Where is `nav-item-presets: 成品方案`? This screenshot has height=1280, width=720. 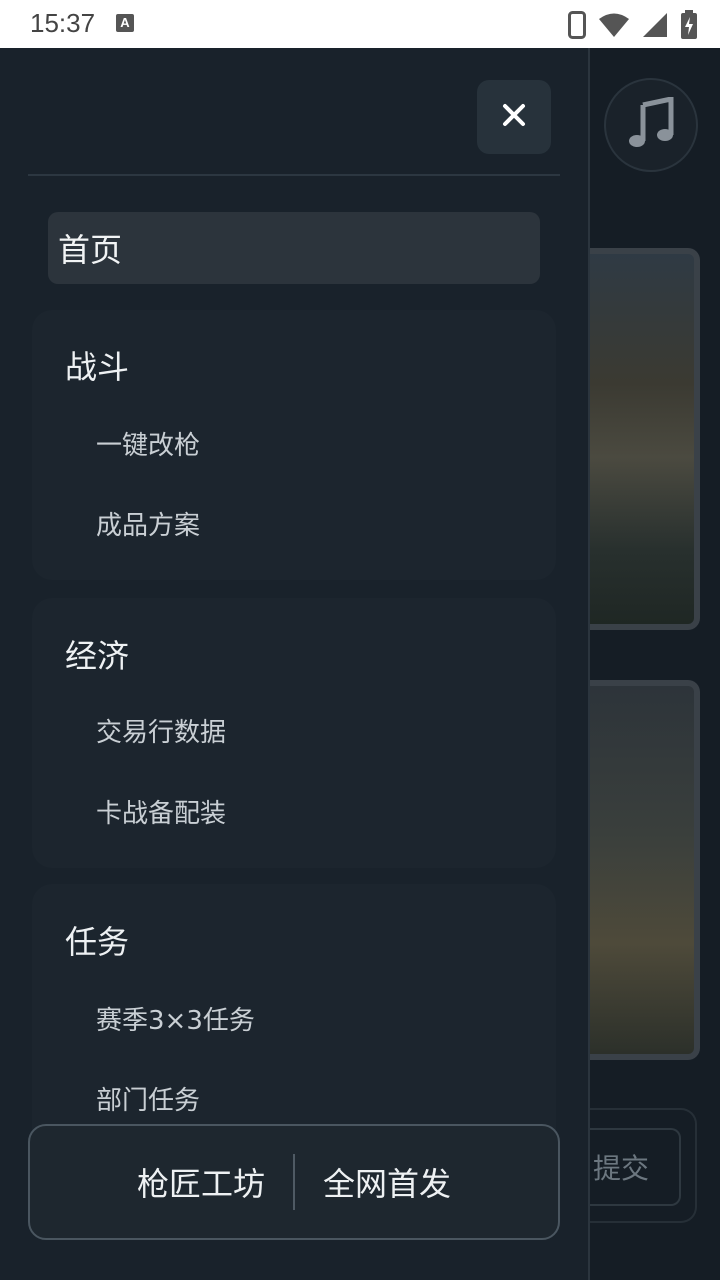 nav-item-presets: 成品方案 is located at coordinates (148, 523).